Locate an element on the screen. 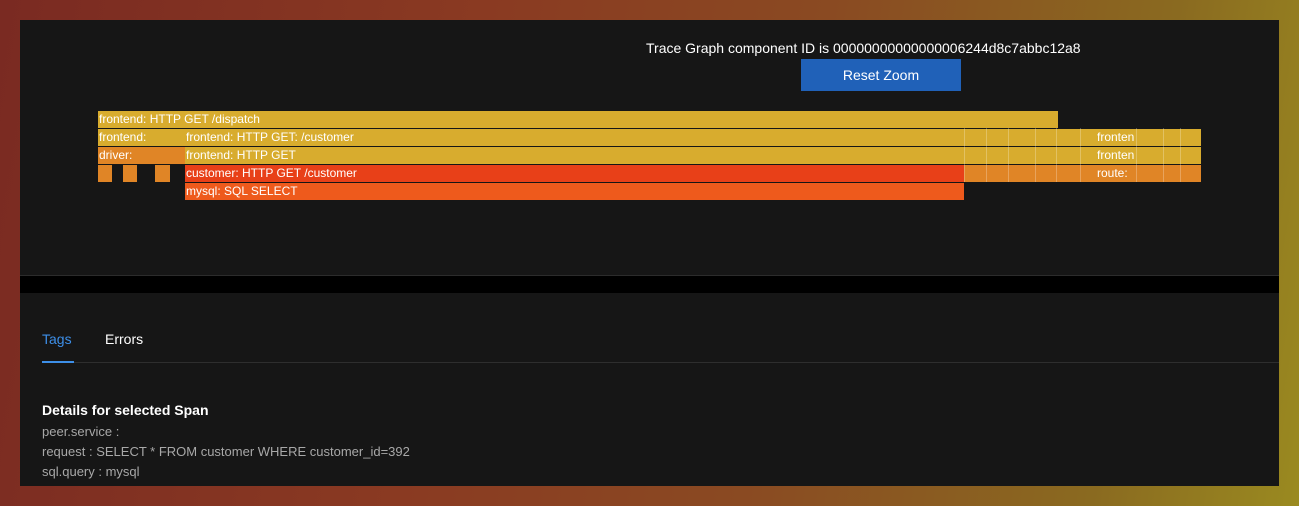  panel-divider is located at coordinates (649, 284).